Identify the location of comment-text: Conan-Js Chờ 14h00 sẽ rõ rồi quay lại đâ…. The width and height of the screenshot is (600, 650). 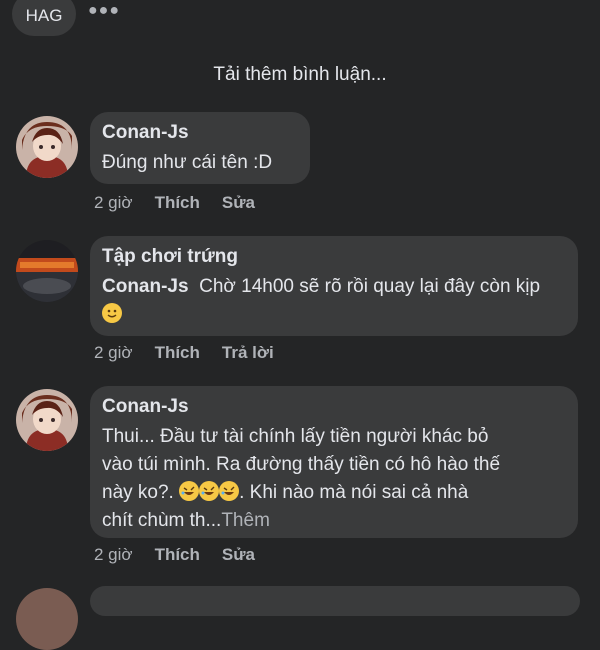
(333, 301).